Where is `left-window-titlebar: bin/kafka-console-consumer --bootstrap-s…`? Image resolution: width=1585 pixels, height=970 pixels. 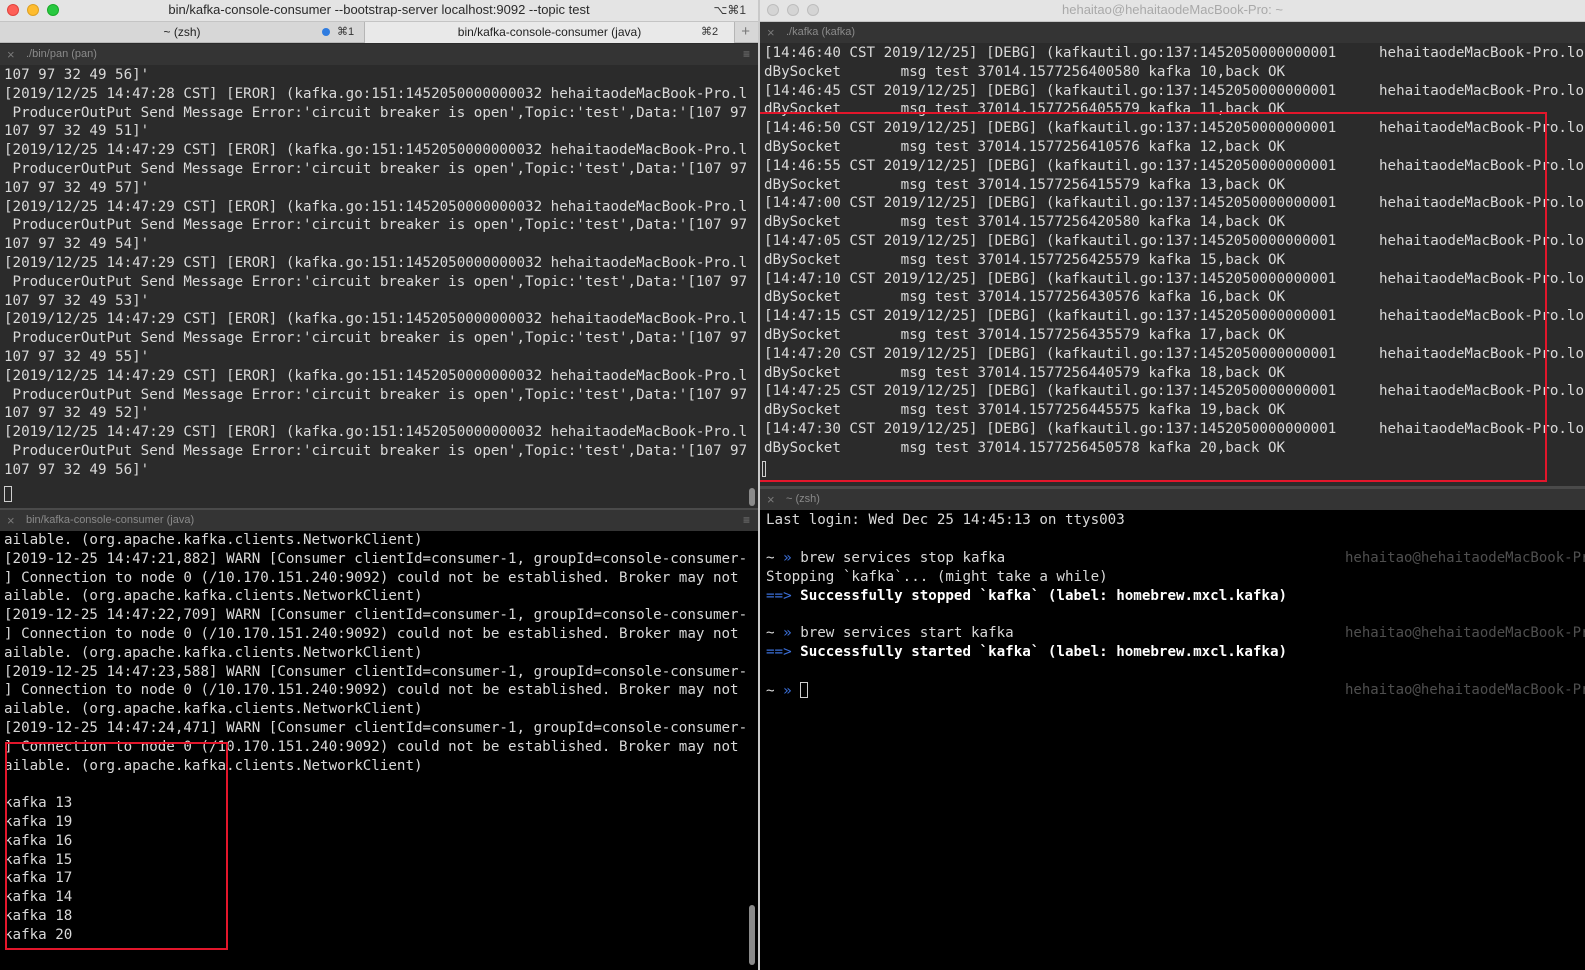 left-window-titlebar: bin/kafka-console-consumer --bootstrap-s… is located at coordinates (379, 11).